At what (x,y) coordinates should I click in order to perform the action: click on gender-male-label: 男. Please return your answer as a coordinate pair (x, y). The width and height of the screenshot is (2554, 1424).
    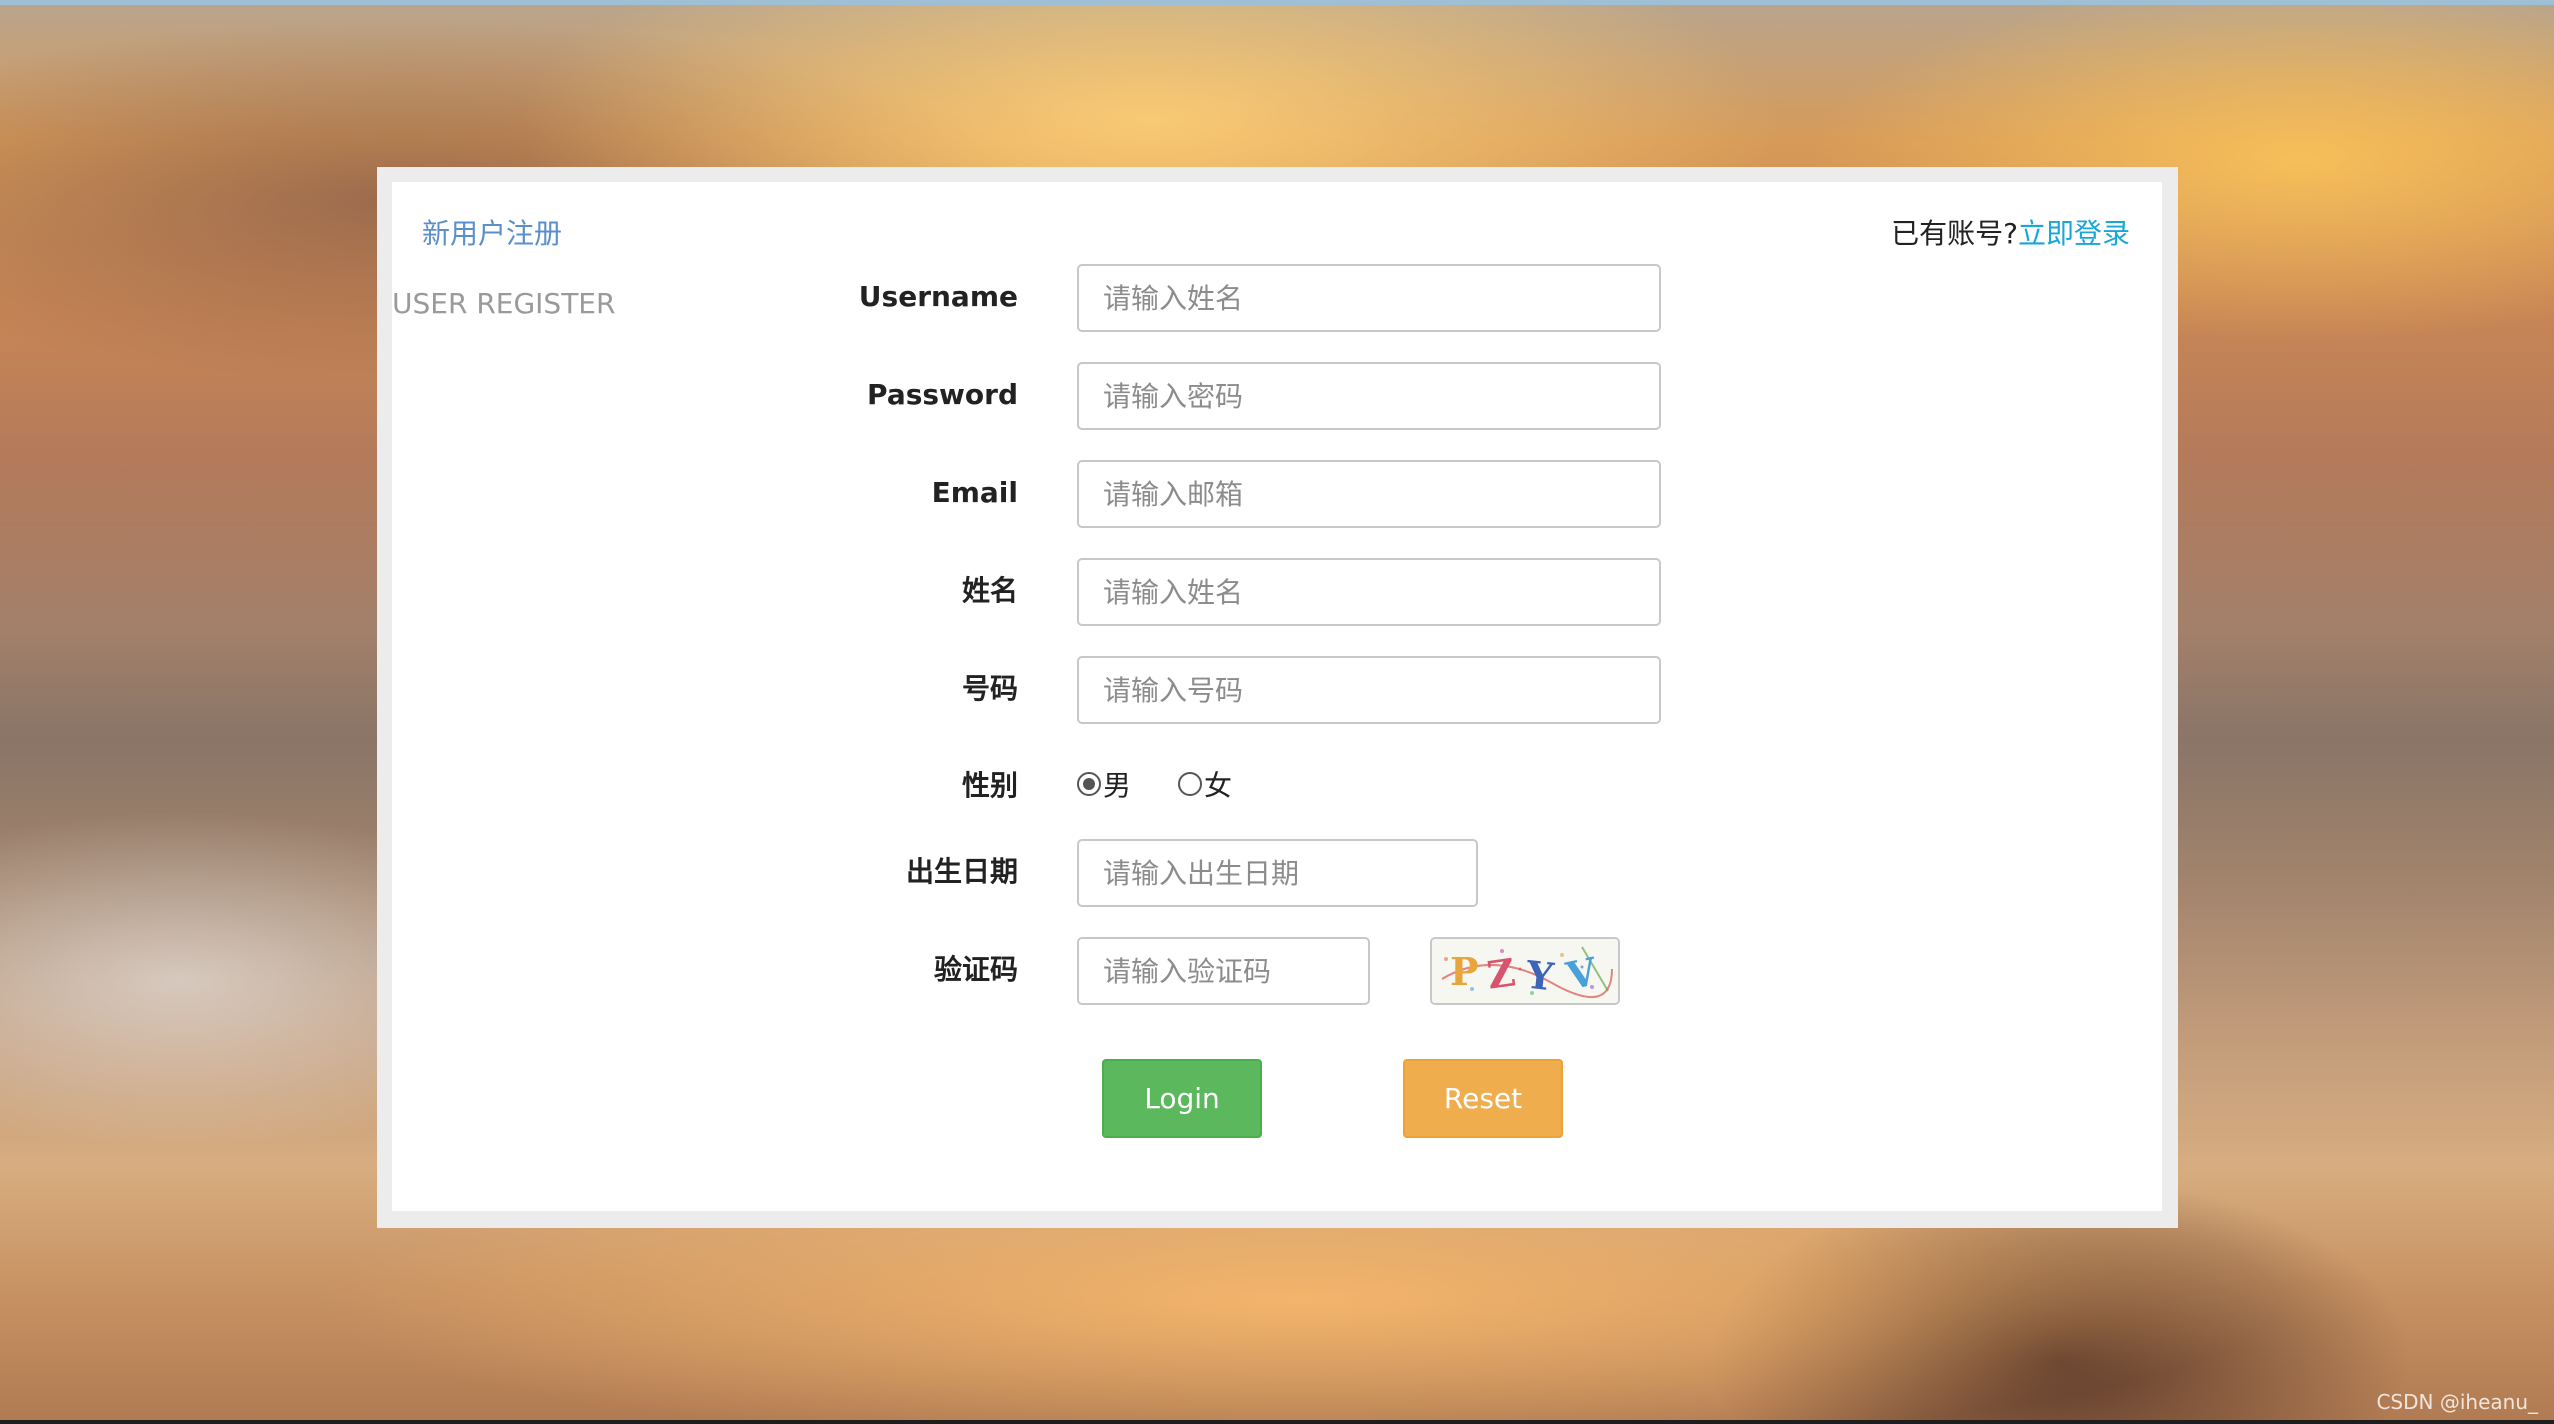
    Looking at the image, I should click on (1117, 785).